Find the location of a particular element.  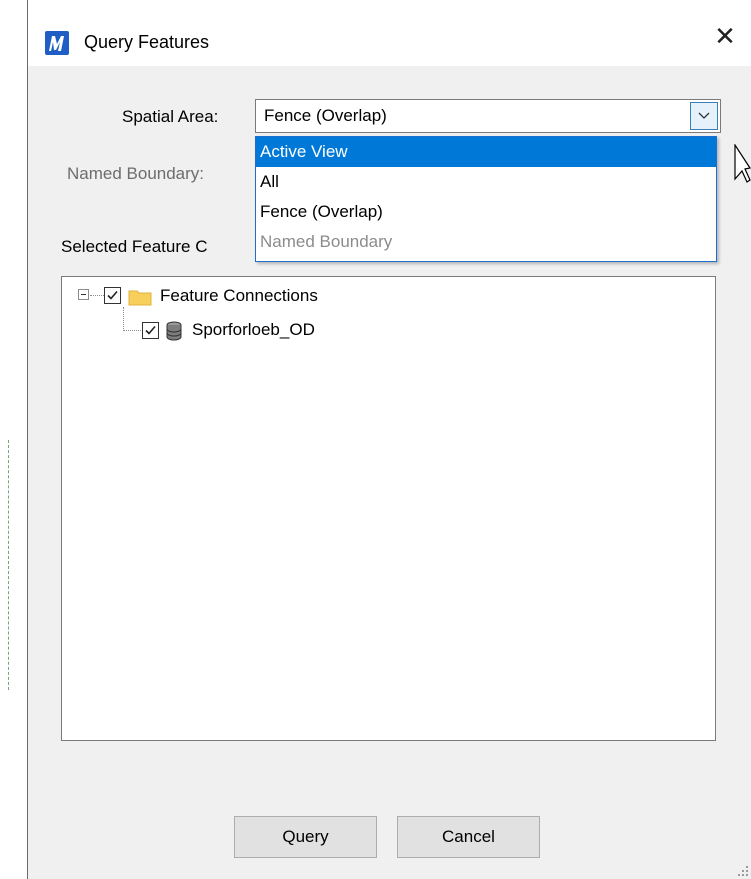

close-button: ✕ is located at coordinates (725, 36).